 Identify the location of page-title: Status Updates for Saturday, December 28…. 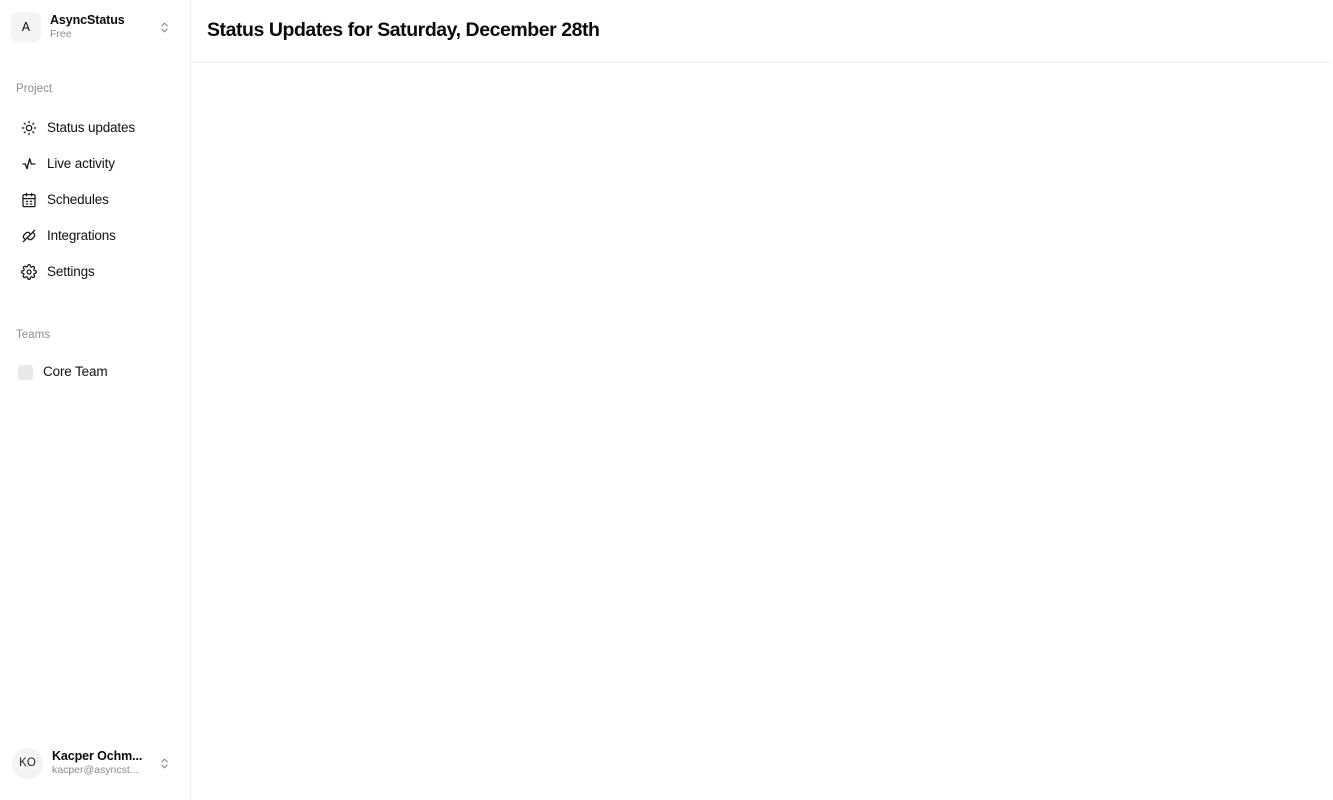
(403, 30).